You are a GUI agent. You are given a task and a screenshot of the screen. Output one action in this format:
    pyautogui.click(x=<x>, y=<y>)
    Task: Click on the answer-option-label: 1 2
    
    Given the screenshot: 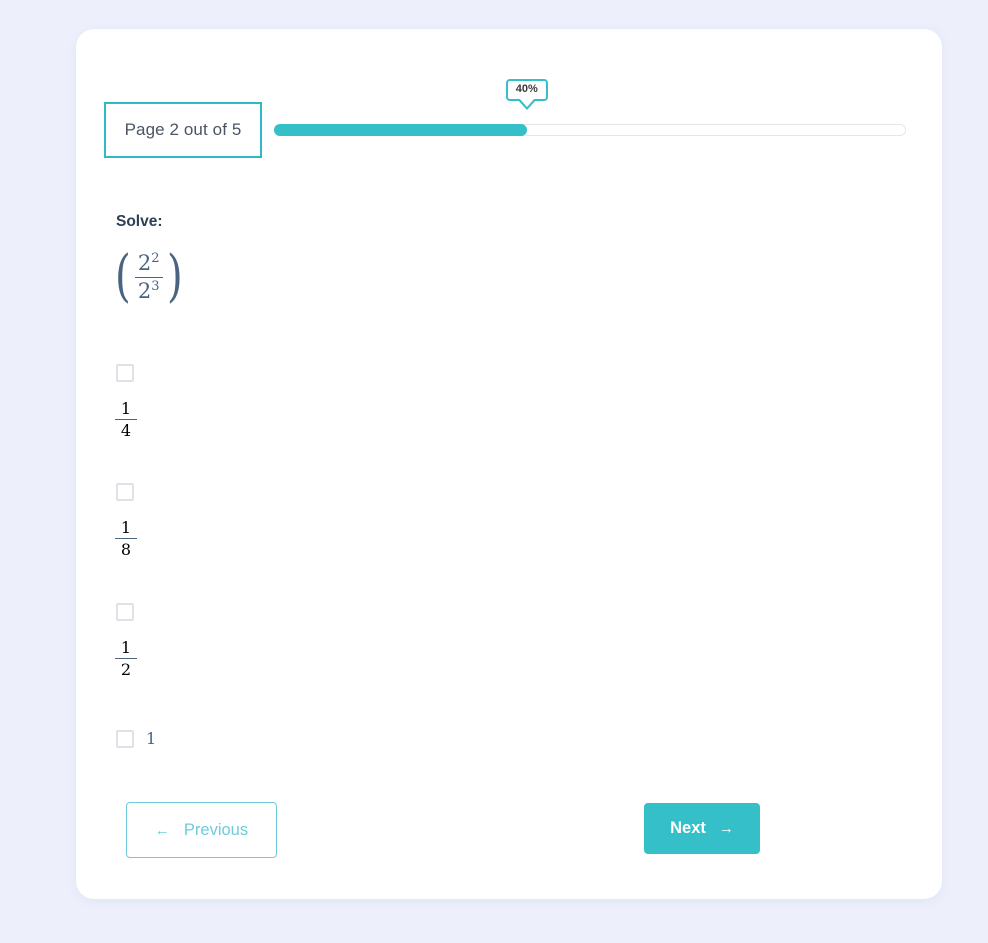 What is the action you would take?
    pyautogui.click(x=245, y=659)
    